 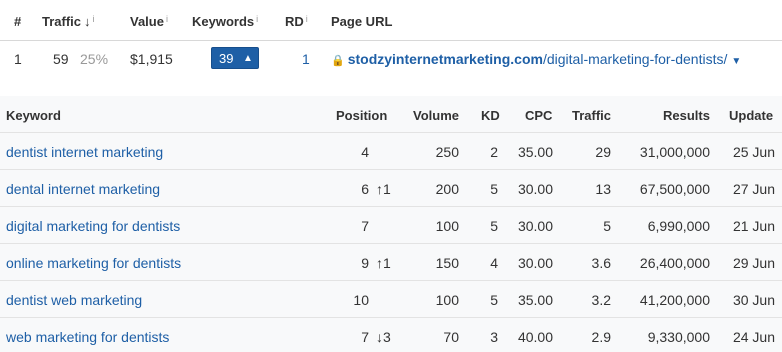 What do you see at coordinates (674, 152) in the screenshot?
I see `results-value: 31,000,000` at bounding box center [674, 152].